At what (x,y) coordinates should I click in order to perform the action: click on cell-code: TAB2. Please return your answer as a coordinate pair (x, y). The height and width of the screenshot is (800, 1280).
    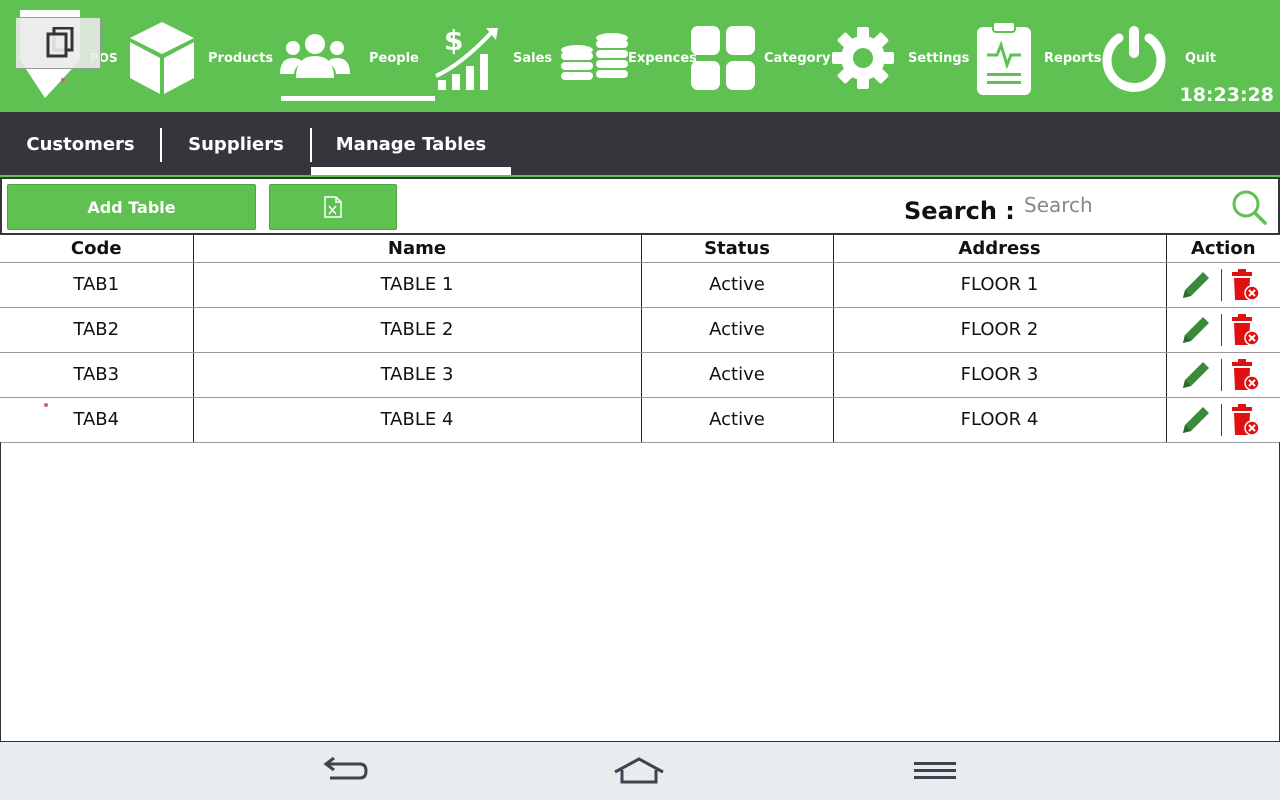
    Looking at the image, I should click on (97, 330).